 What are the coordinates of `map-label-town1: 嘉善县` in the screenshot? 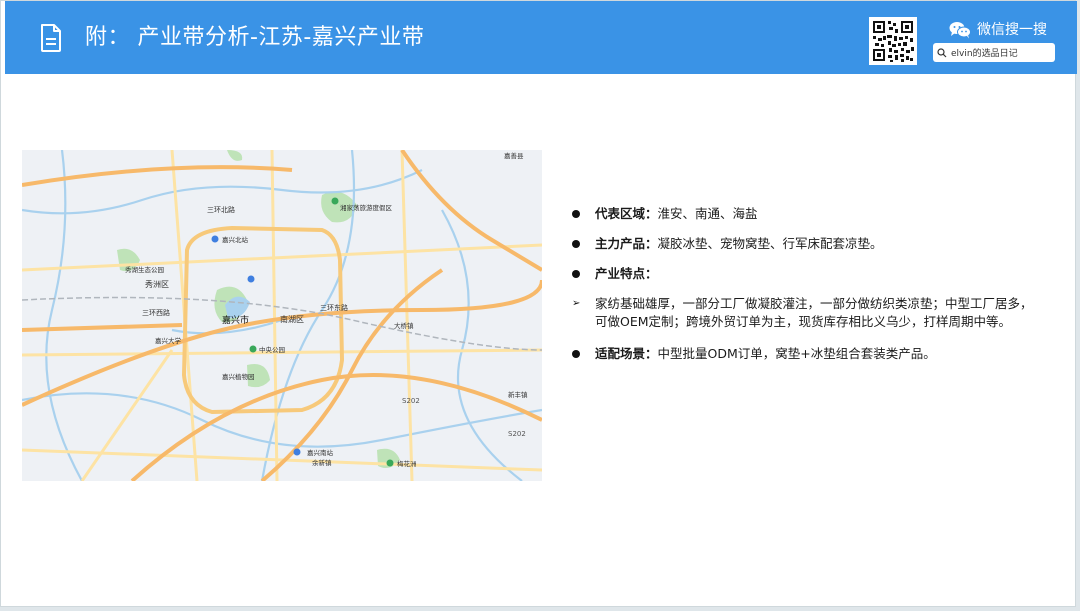 It's located at (514, 155).